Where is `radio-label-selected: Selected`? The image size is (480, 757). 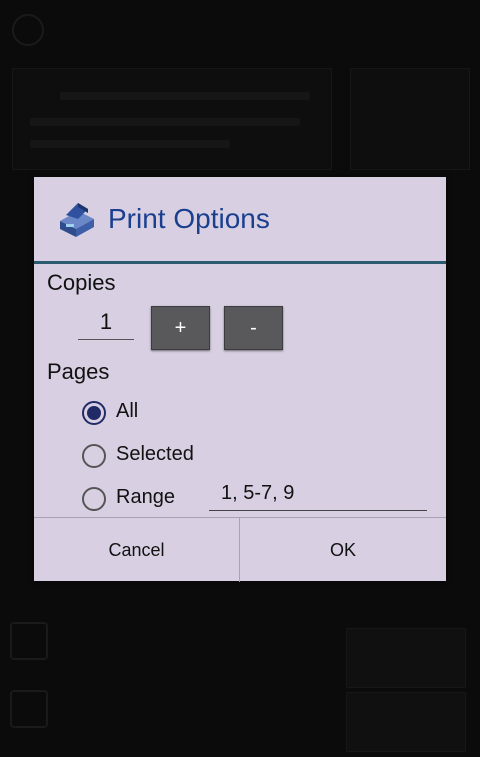
radio-label-selected: Selected is located at coordinates (155, 454).